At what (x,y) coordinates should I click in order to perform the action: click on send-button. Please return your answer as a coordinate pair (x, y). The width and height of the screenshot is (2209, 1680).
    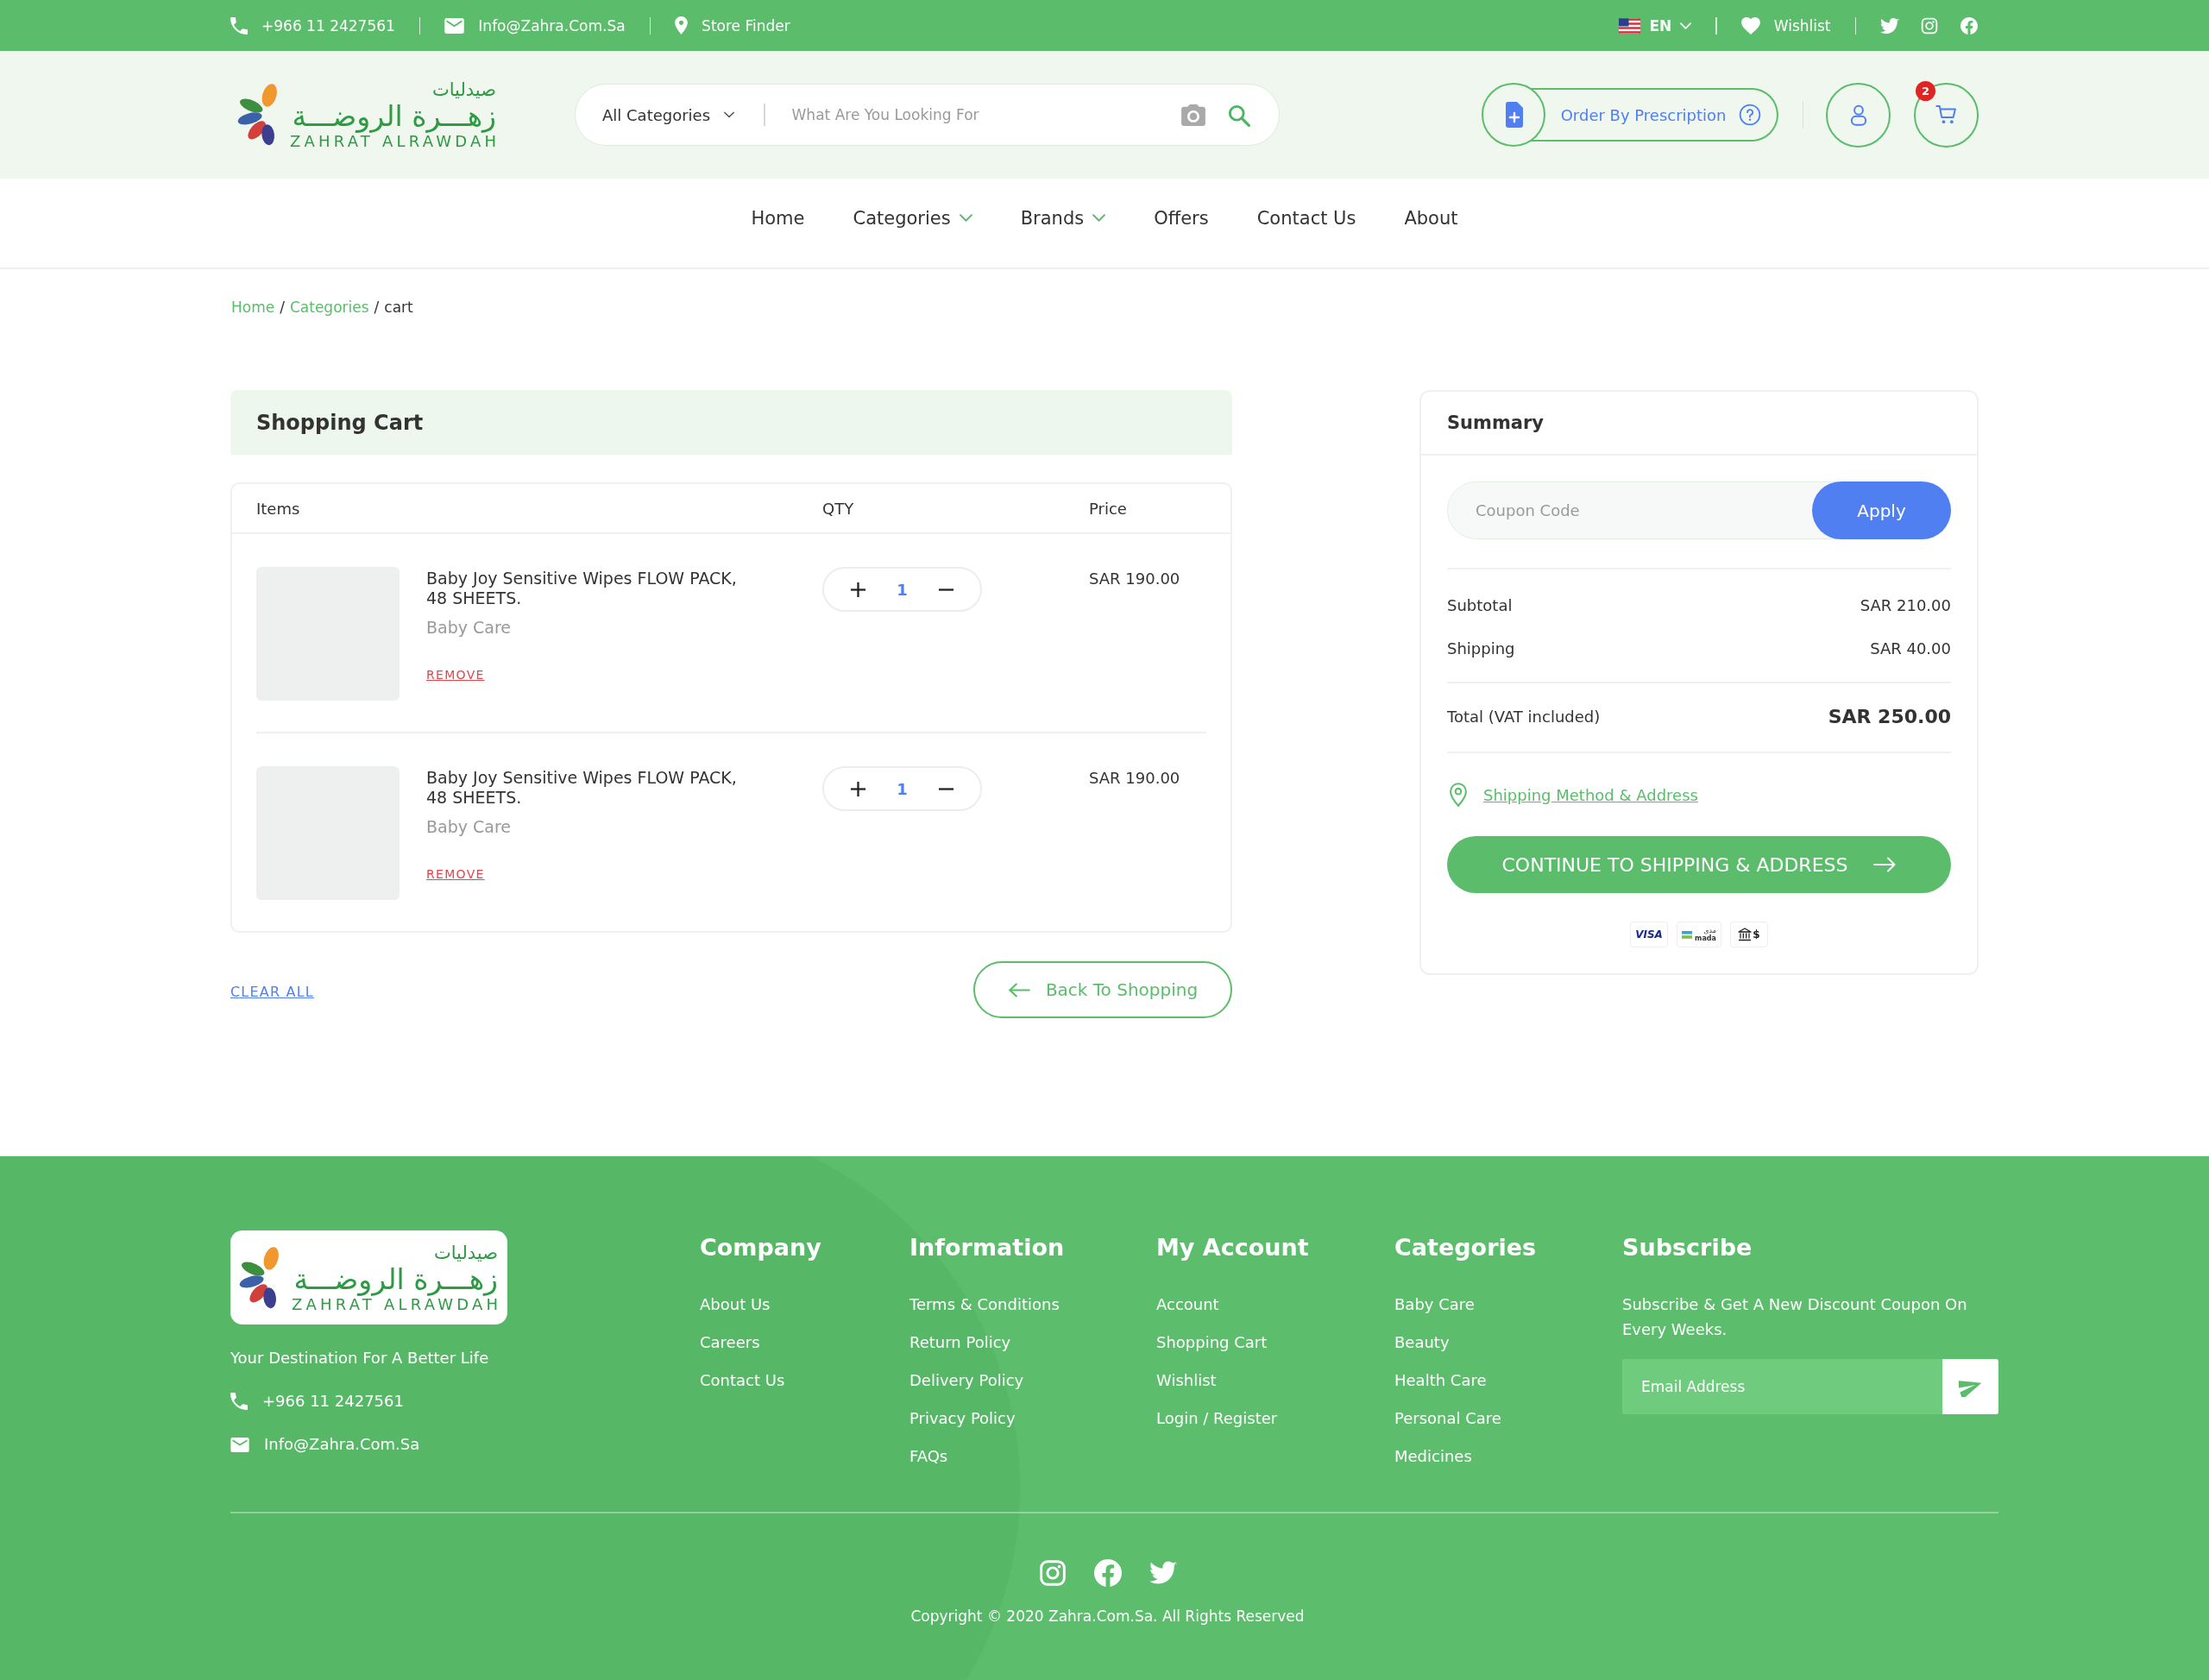
    Looking at the image, I should click on (1970, 1386).